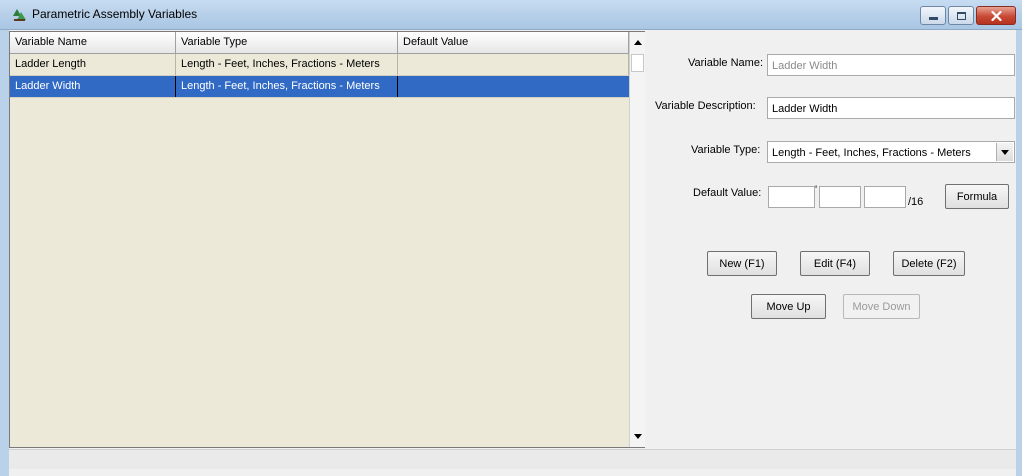 This screenshot has height=476, width=1022. I want to click on column-header-variable-type: Variable Type, so click(287, 42).